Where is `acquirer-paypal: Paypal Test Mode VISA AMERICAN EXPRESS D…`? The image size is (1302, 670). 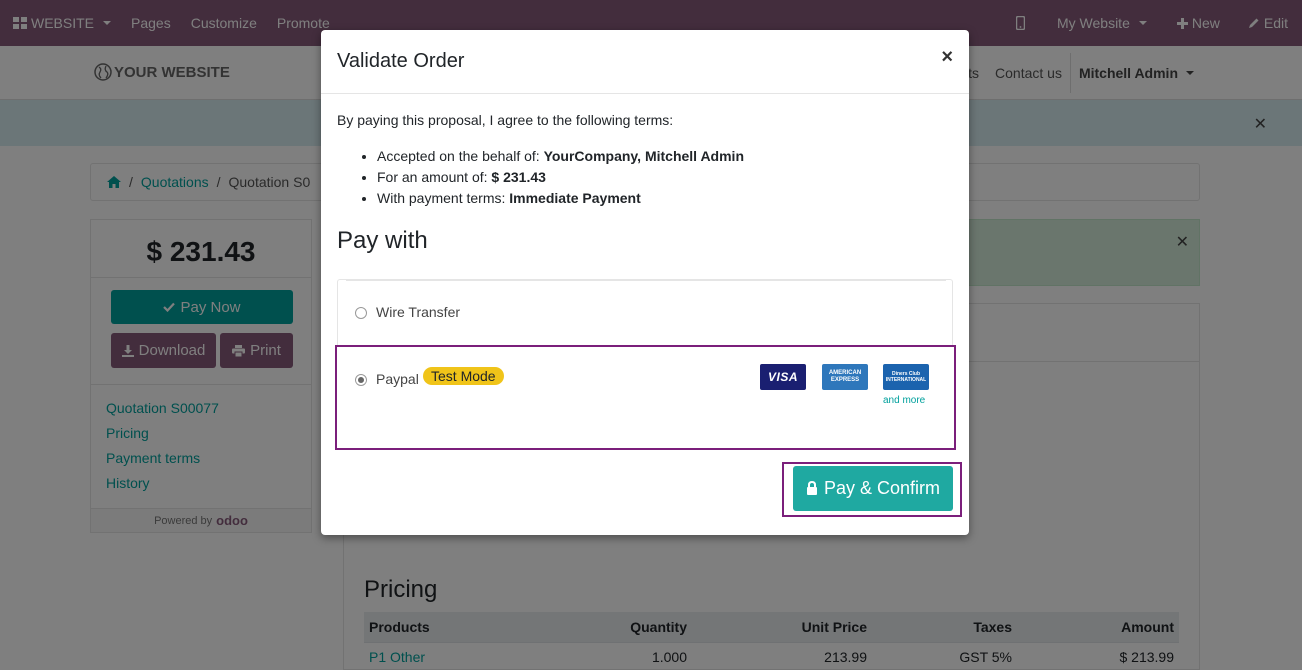 acquirer-paypal: Paypal Test Mode VISA AMERICAN EXPRESS D… is located at coordinates (645, 397).